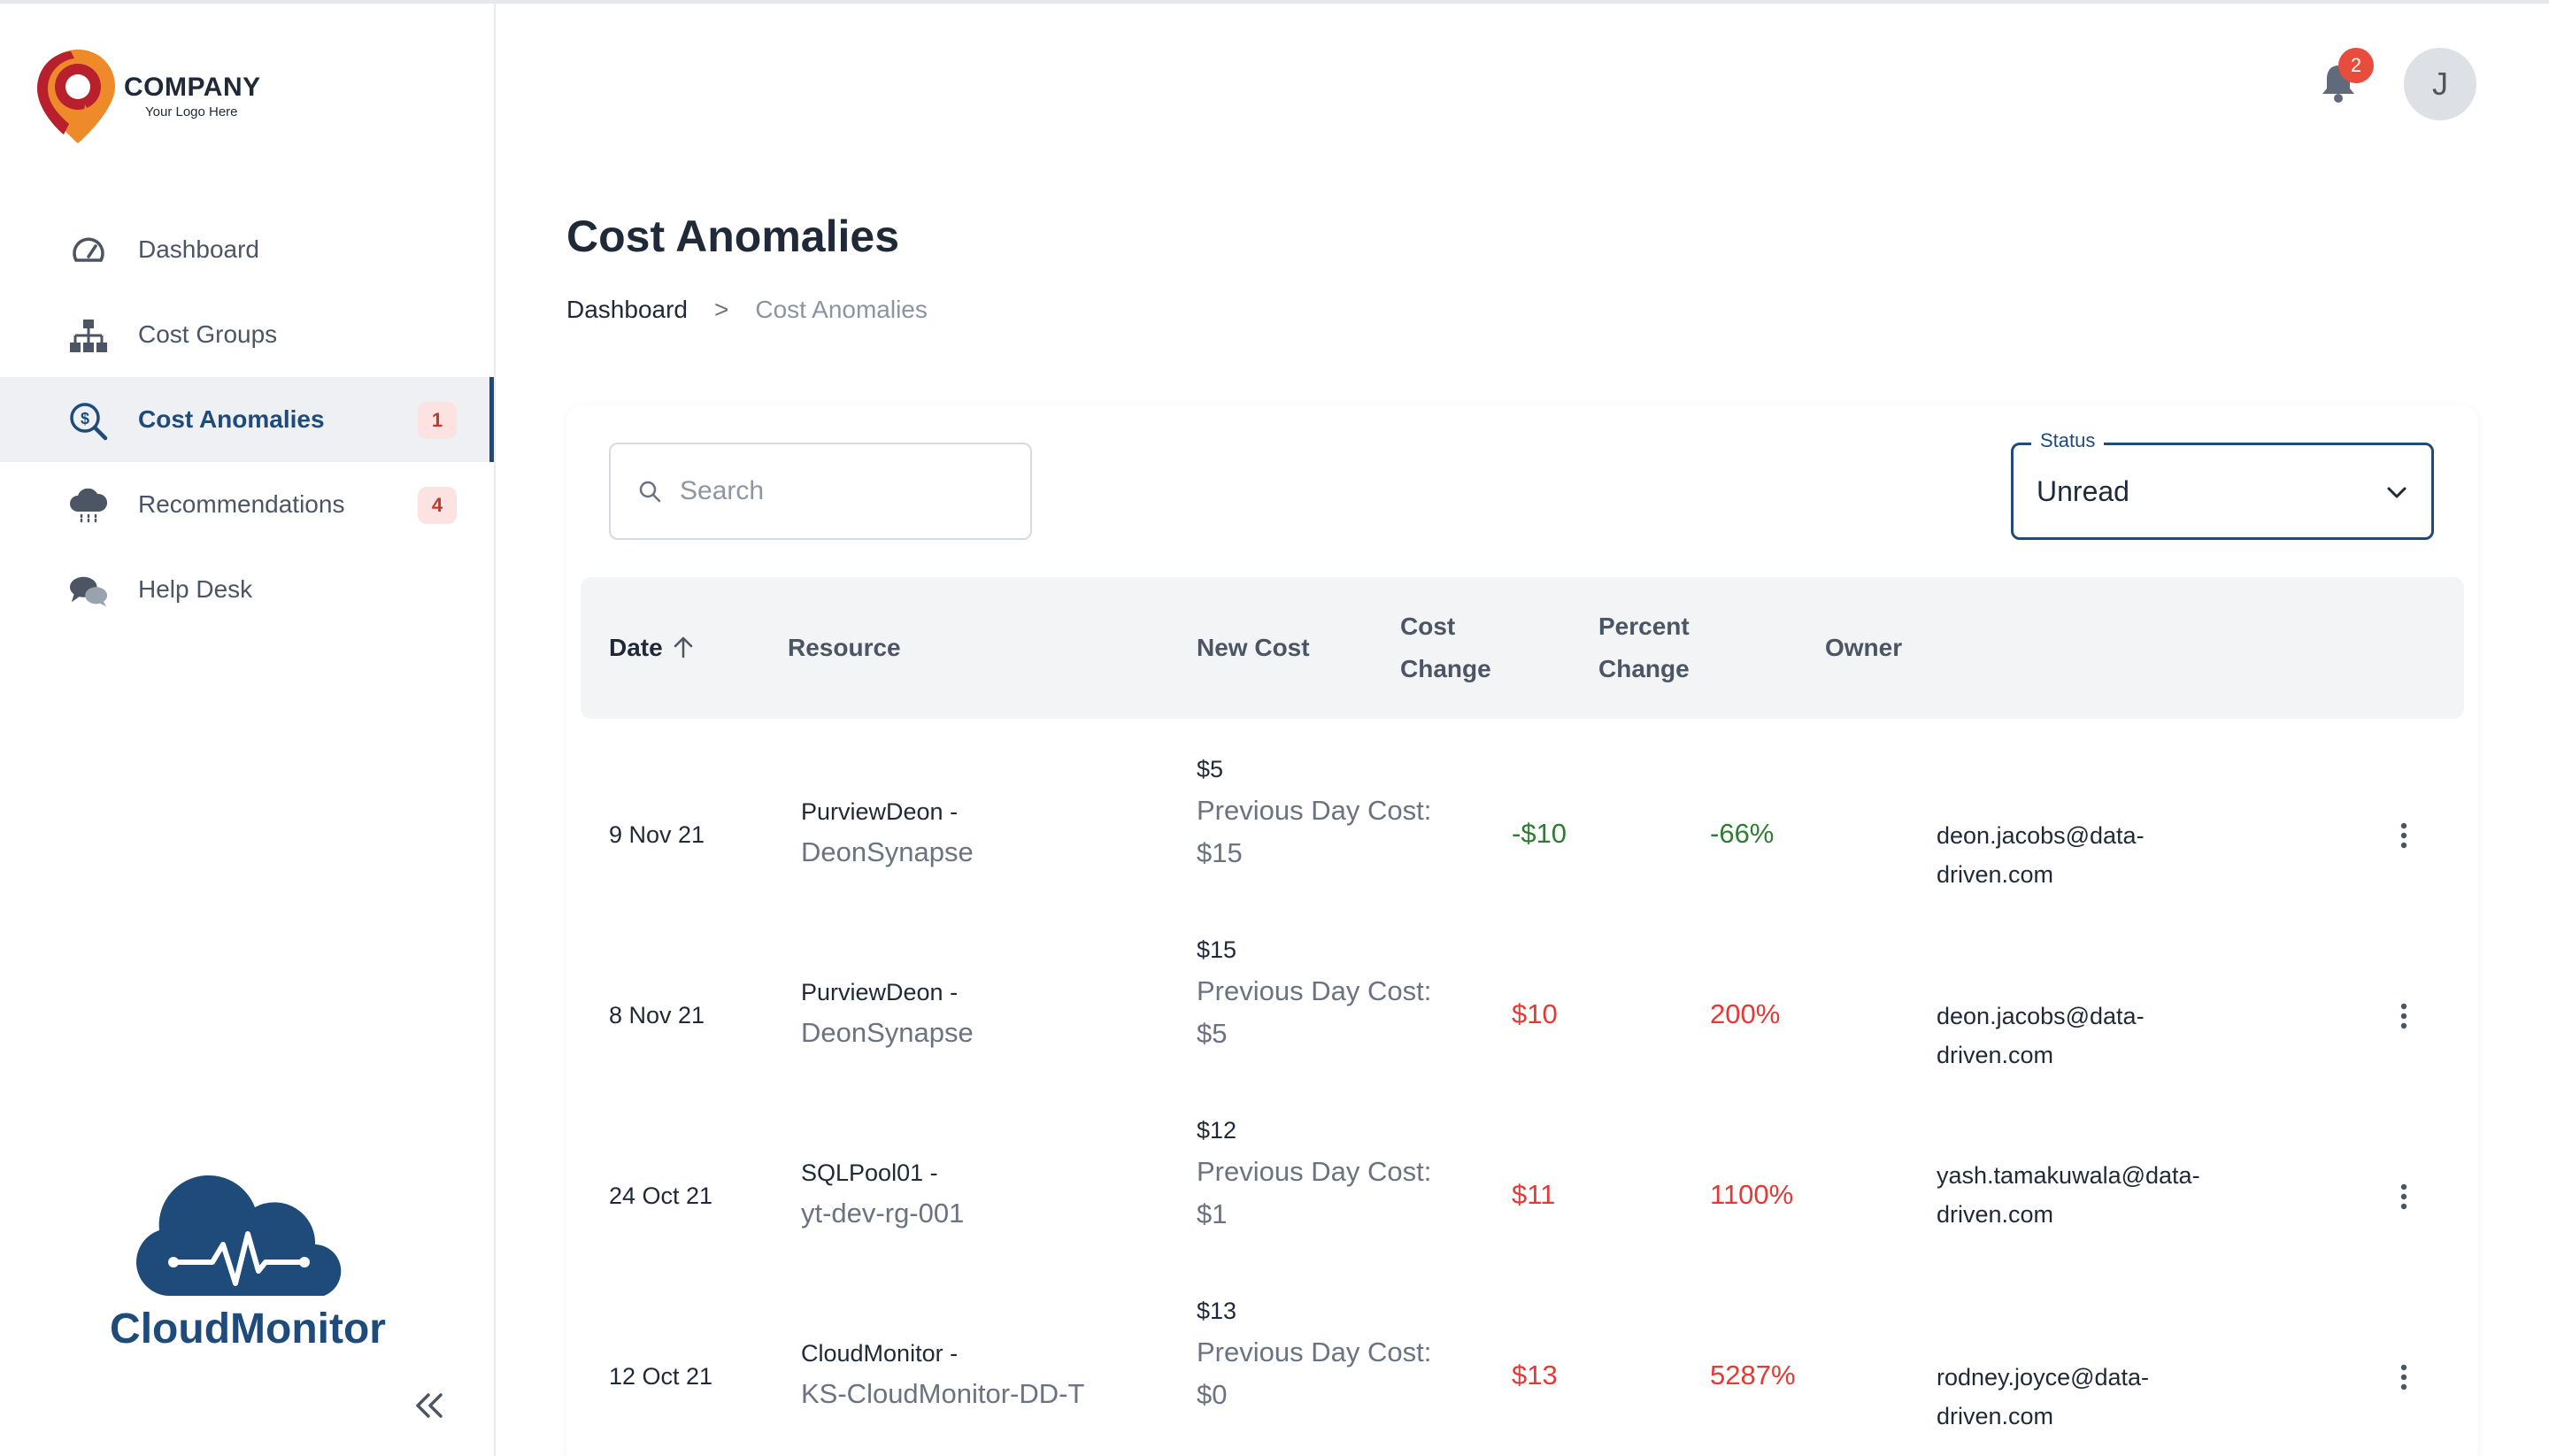 This screenshot has width=2549, height=1456. I want to click on status-select: Status Unread, so click(2222, 484).